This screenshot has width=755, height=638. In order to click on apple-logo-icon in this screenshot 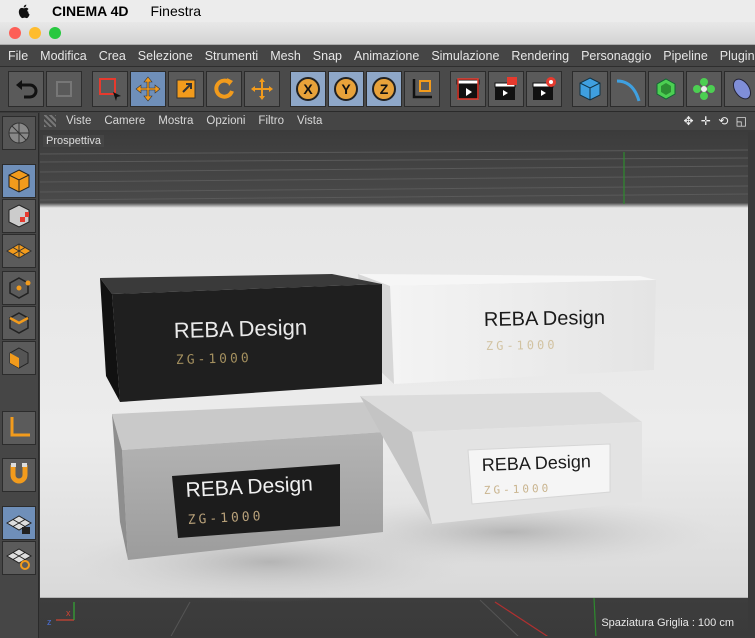, I will do `click(24, 11)`.